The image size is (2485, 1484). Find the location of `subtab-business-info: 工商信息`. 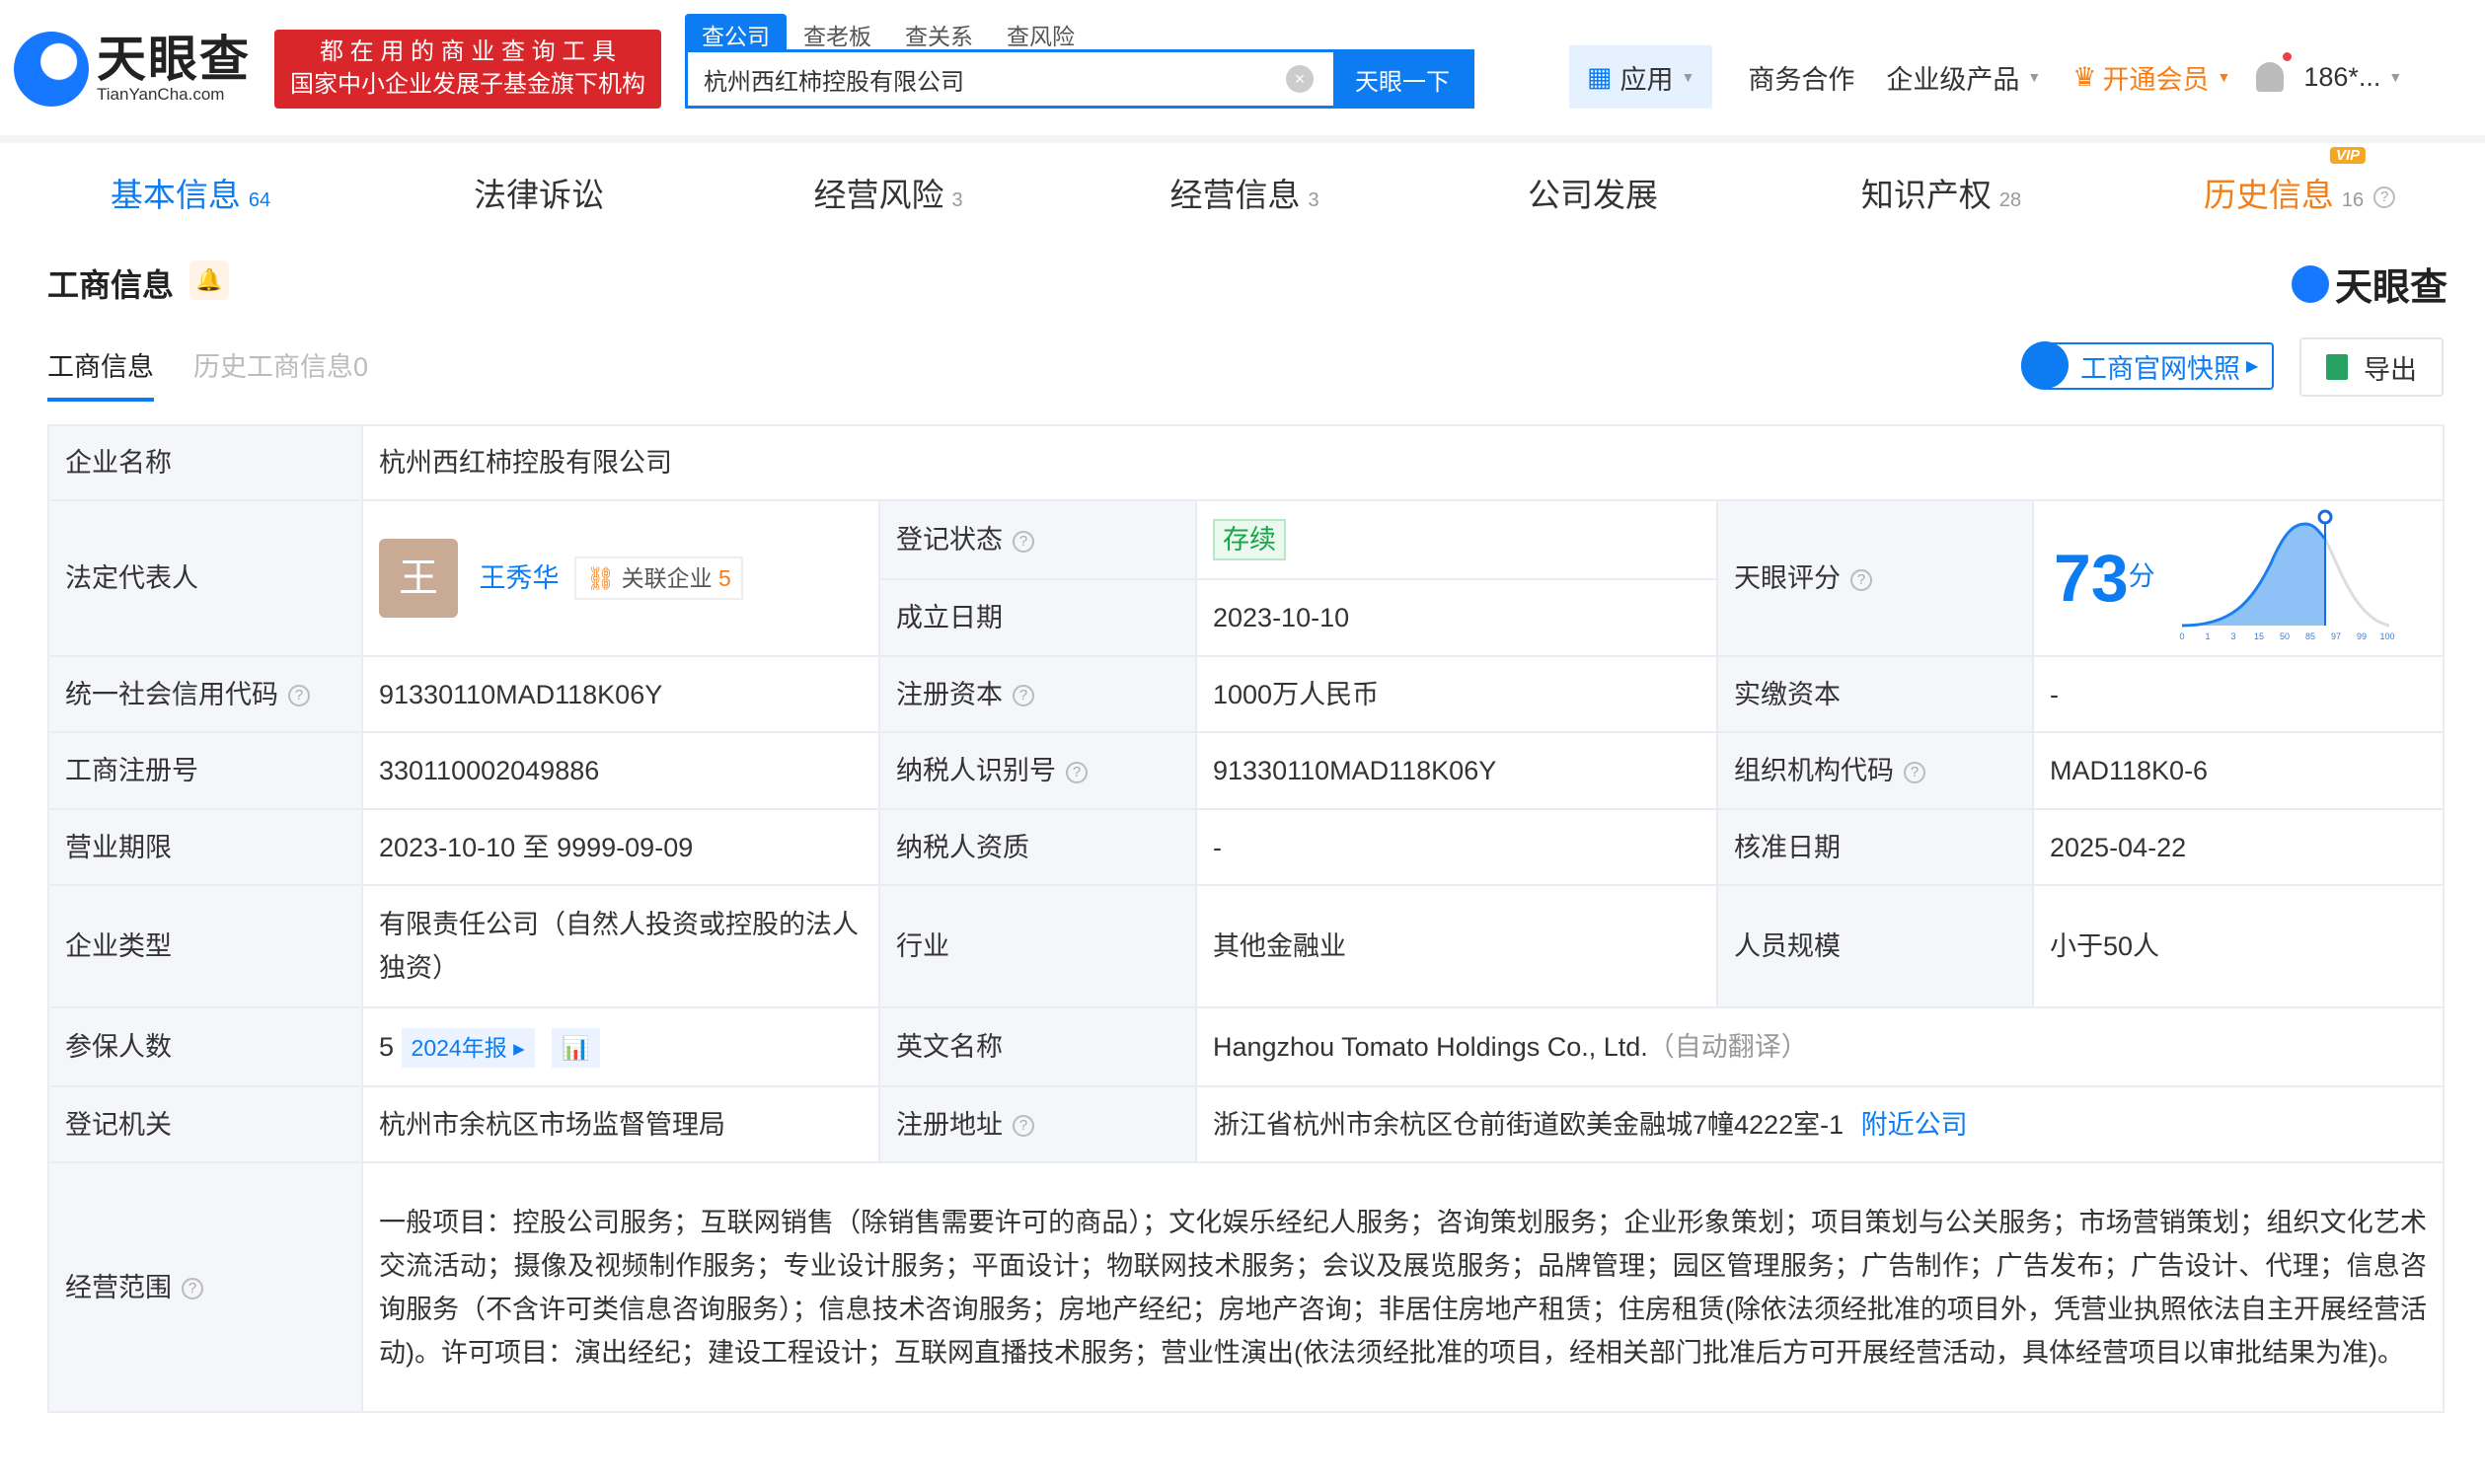

subtab-business-info: 工商信息 is located at coordinates (101, 373).